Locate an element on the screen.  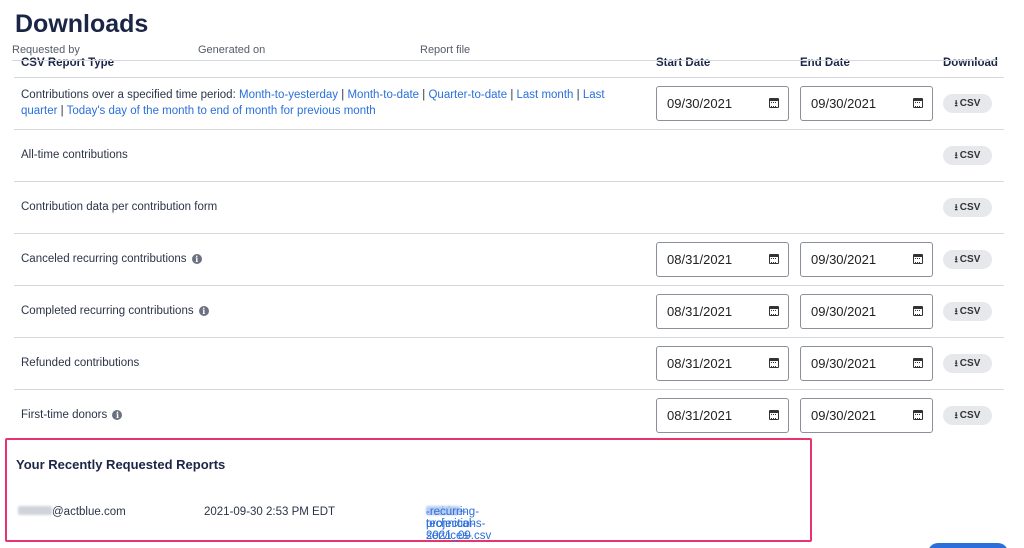
link-last-month: Last month is located at coordinates (545, 95).